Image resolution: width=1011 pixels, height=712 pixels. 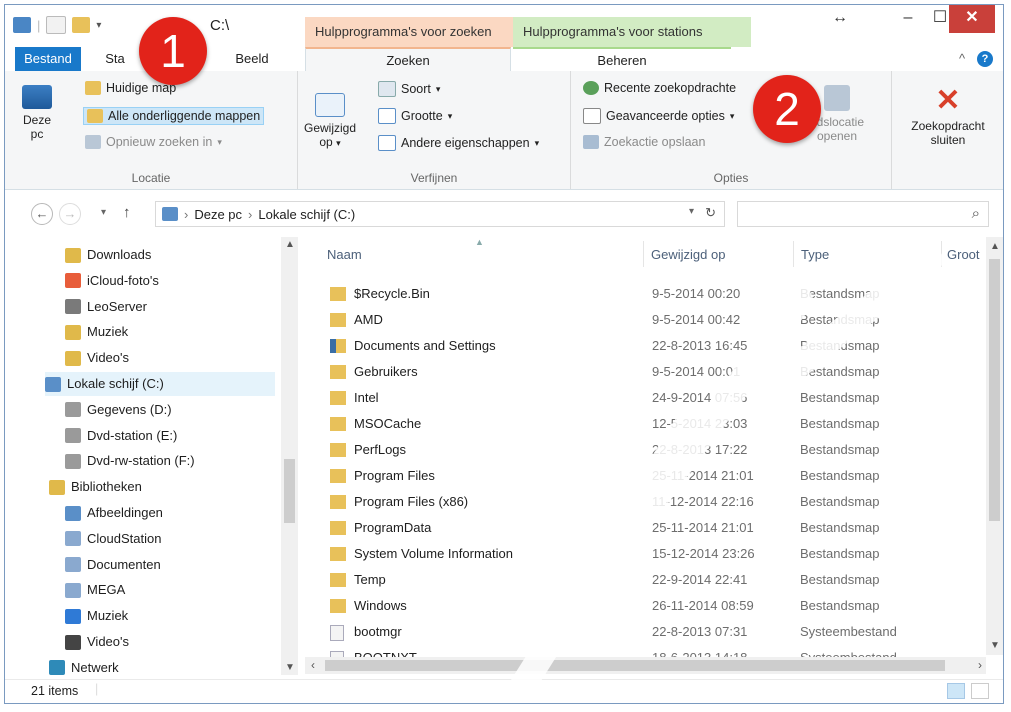 I want to click on tab-start: Sta, so click(x=115, y=59).